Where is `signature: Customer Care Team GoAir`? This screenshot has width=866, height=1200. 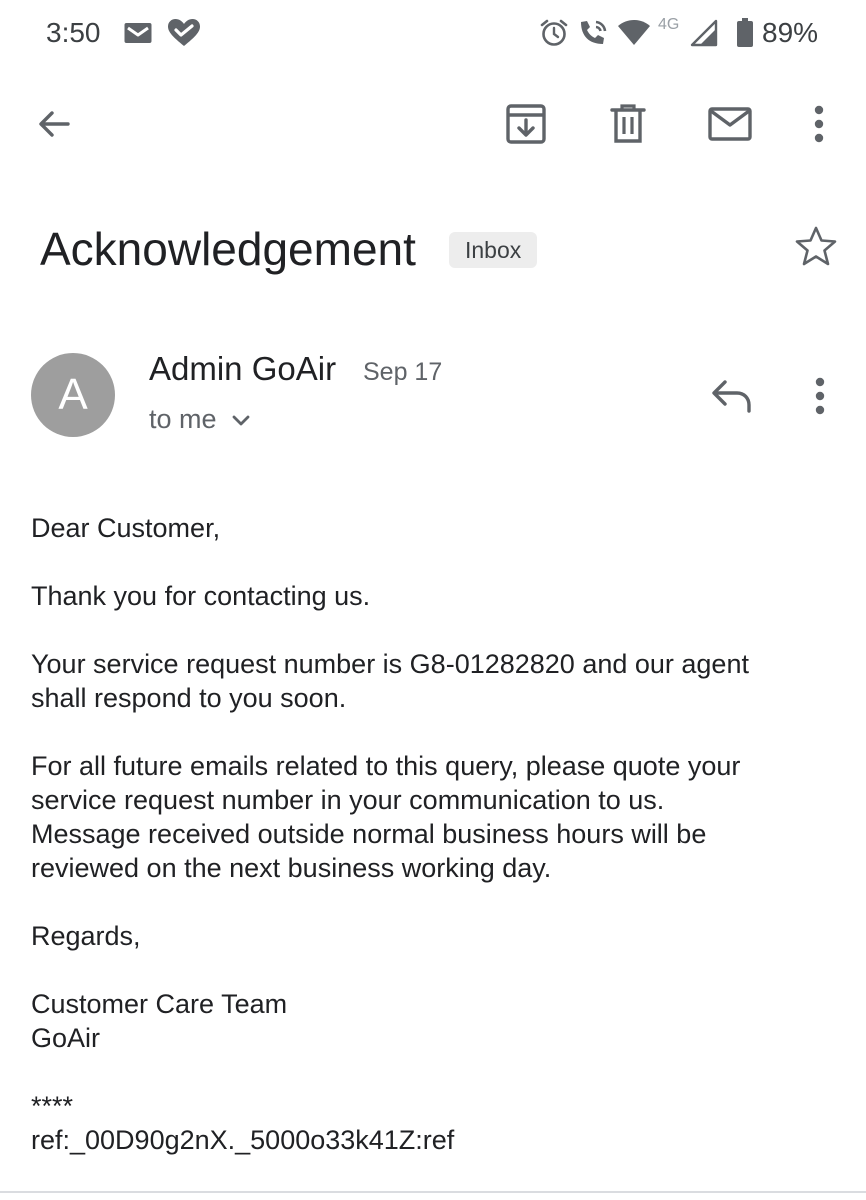 signature: Customer Care Team GoAir is located at coordinates (431, 1021).